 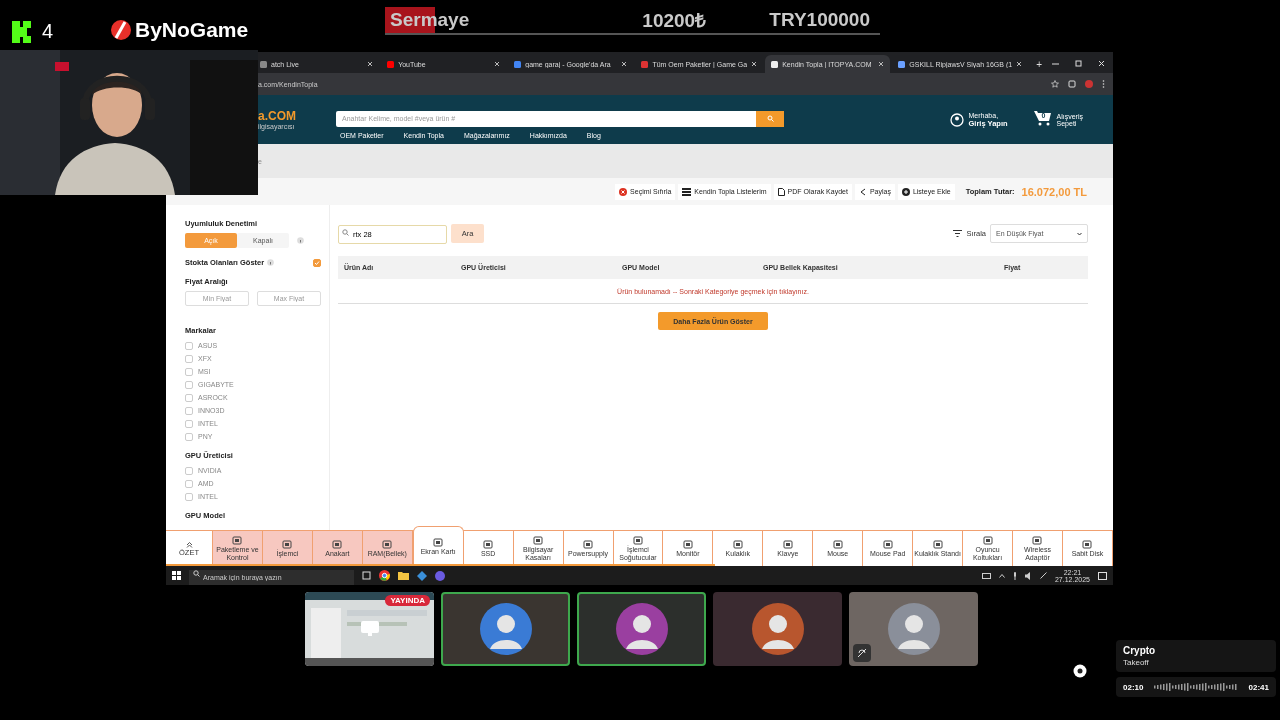 I want to click on new-tab-button: +, so click(x=1039, y=66).